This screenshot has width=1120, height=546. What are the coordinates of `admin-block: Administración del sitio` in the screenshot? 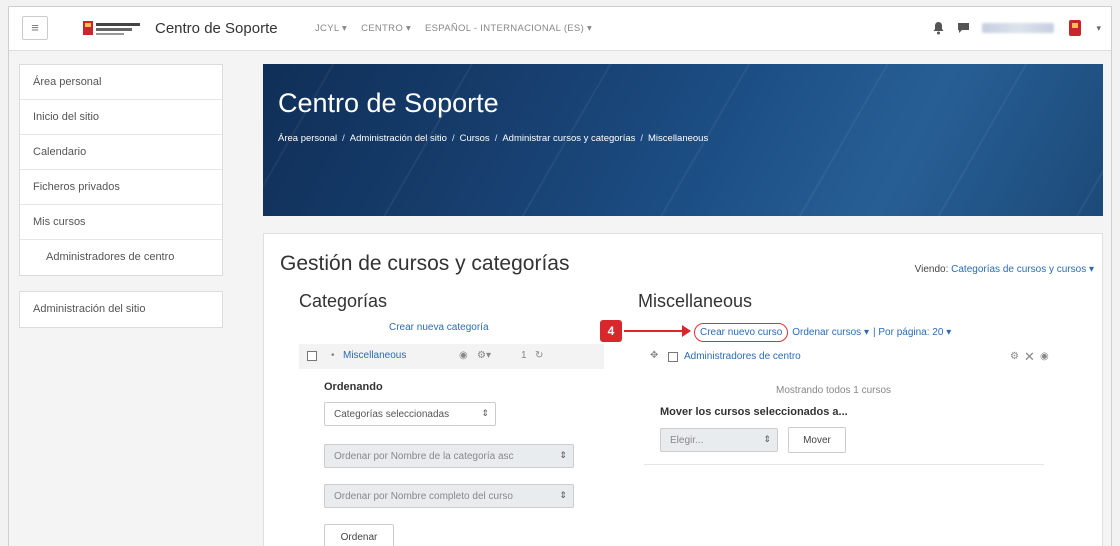 It's located at (121, 309).